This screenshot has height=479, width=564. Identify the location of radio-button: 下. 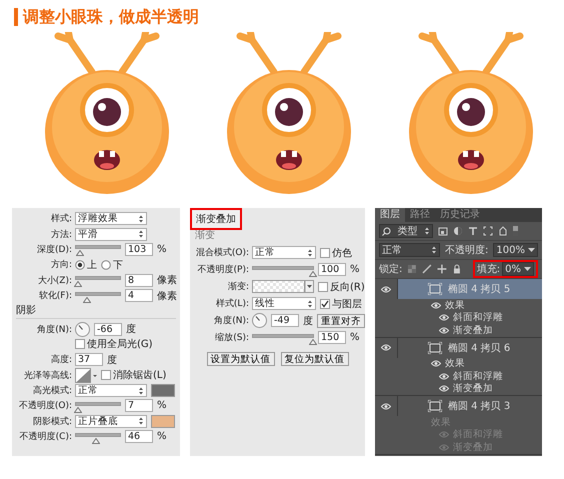
(112, 265).